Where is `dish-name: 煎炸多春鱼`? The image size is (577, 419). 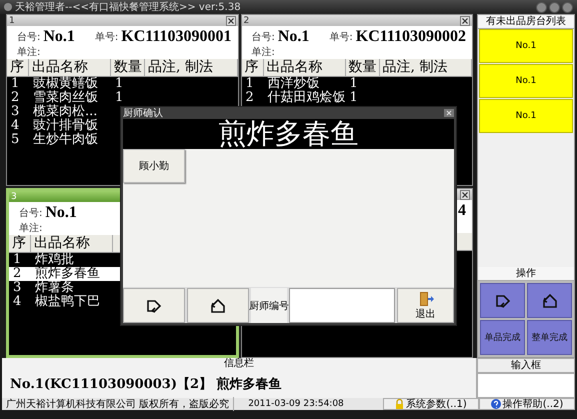
dish-name: 煎炸多春鱼 is located at coordinates (288, 134).